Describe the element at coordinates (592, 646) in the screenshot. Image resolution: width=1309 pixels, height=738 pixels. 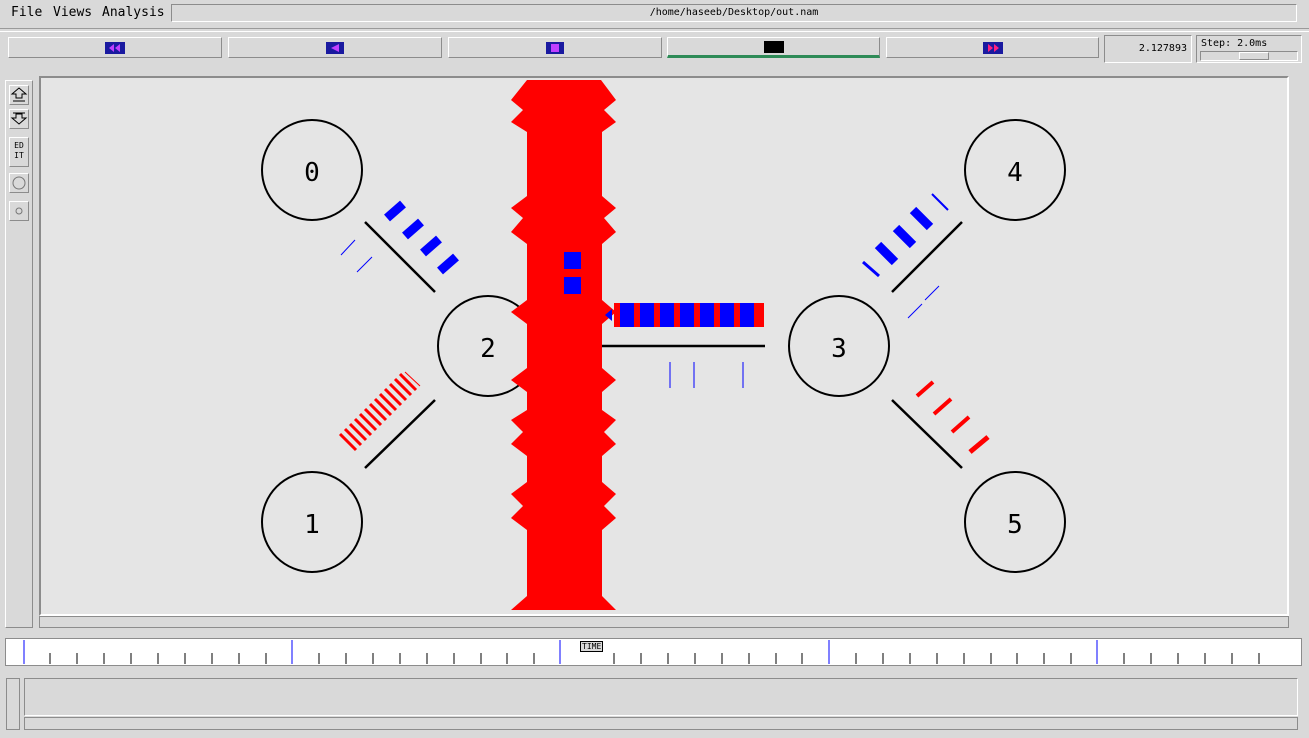
I see `timeline-thumb-label: TIME` at that location.